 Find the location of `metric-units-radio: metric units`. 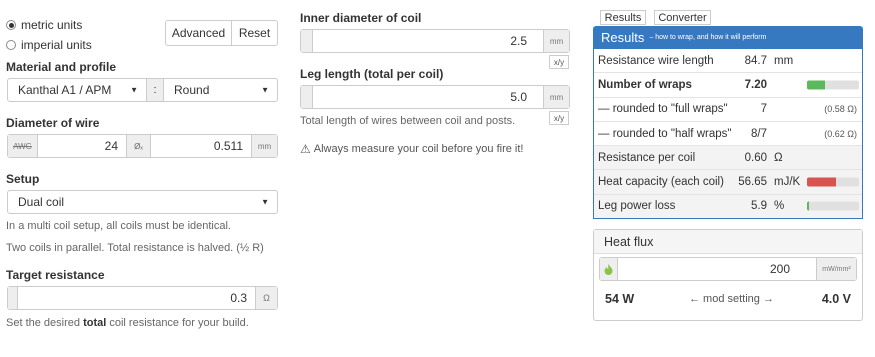

metric-units-radio: metric units is located at coordinates (44, 25).